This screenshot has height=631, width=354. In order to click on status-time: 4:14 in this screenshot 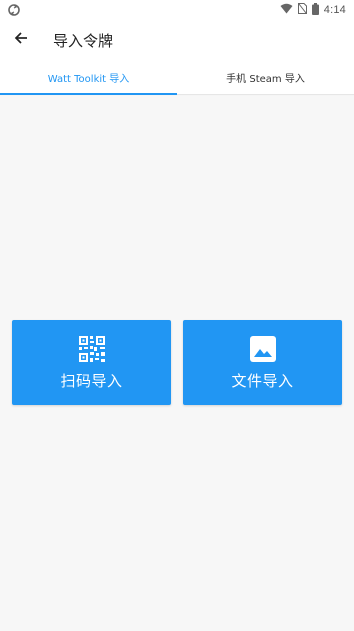, I will do `click(334, 10)`.